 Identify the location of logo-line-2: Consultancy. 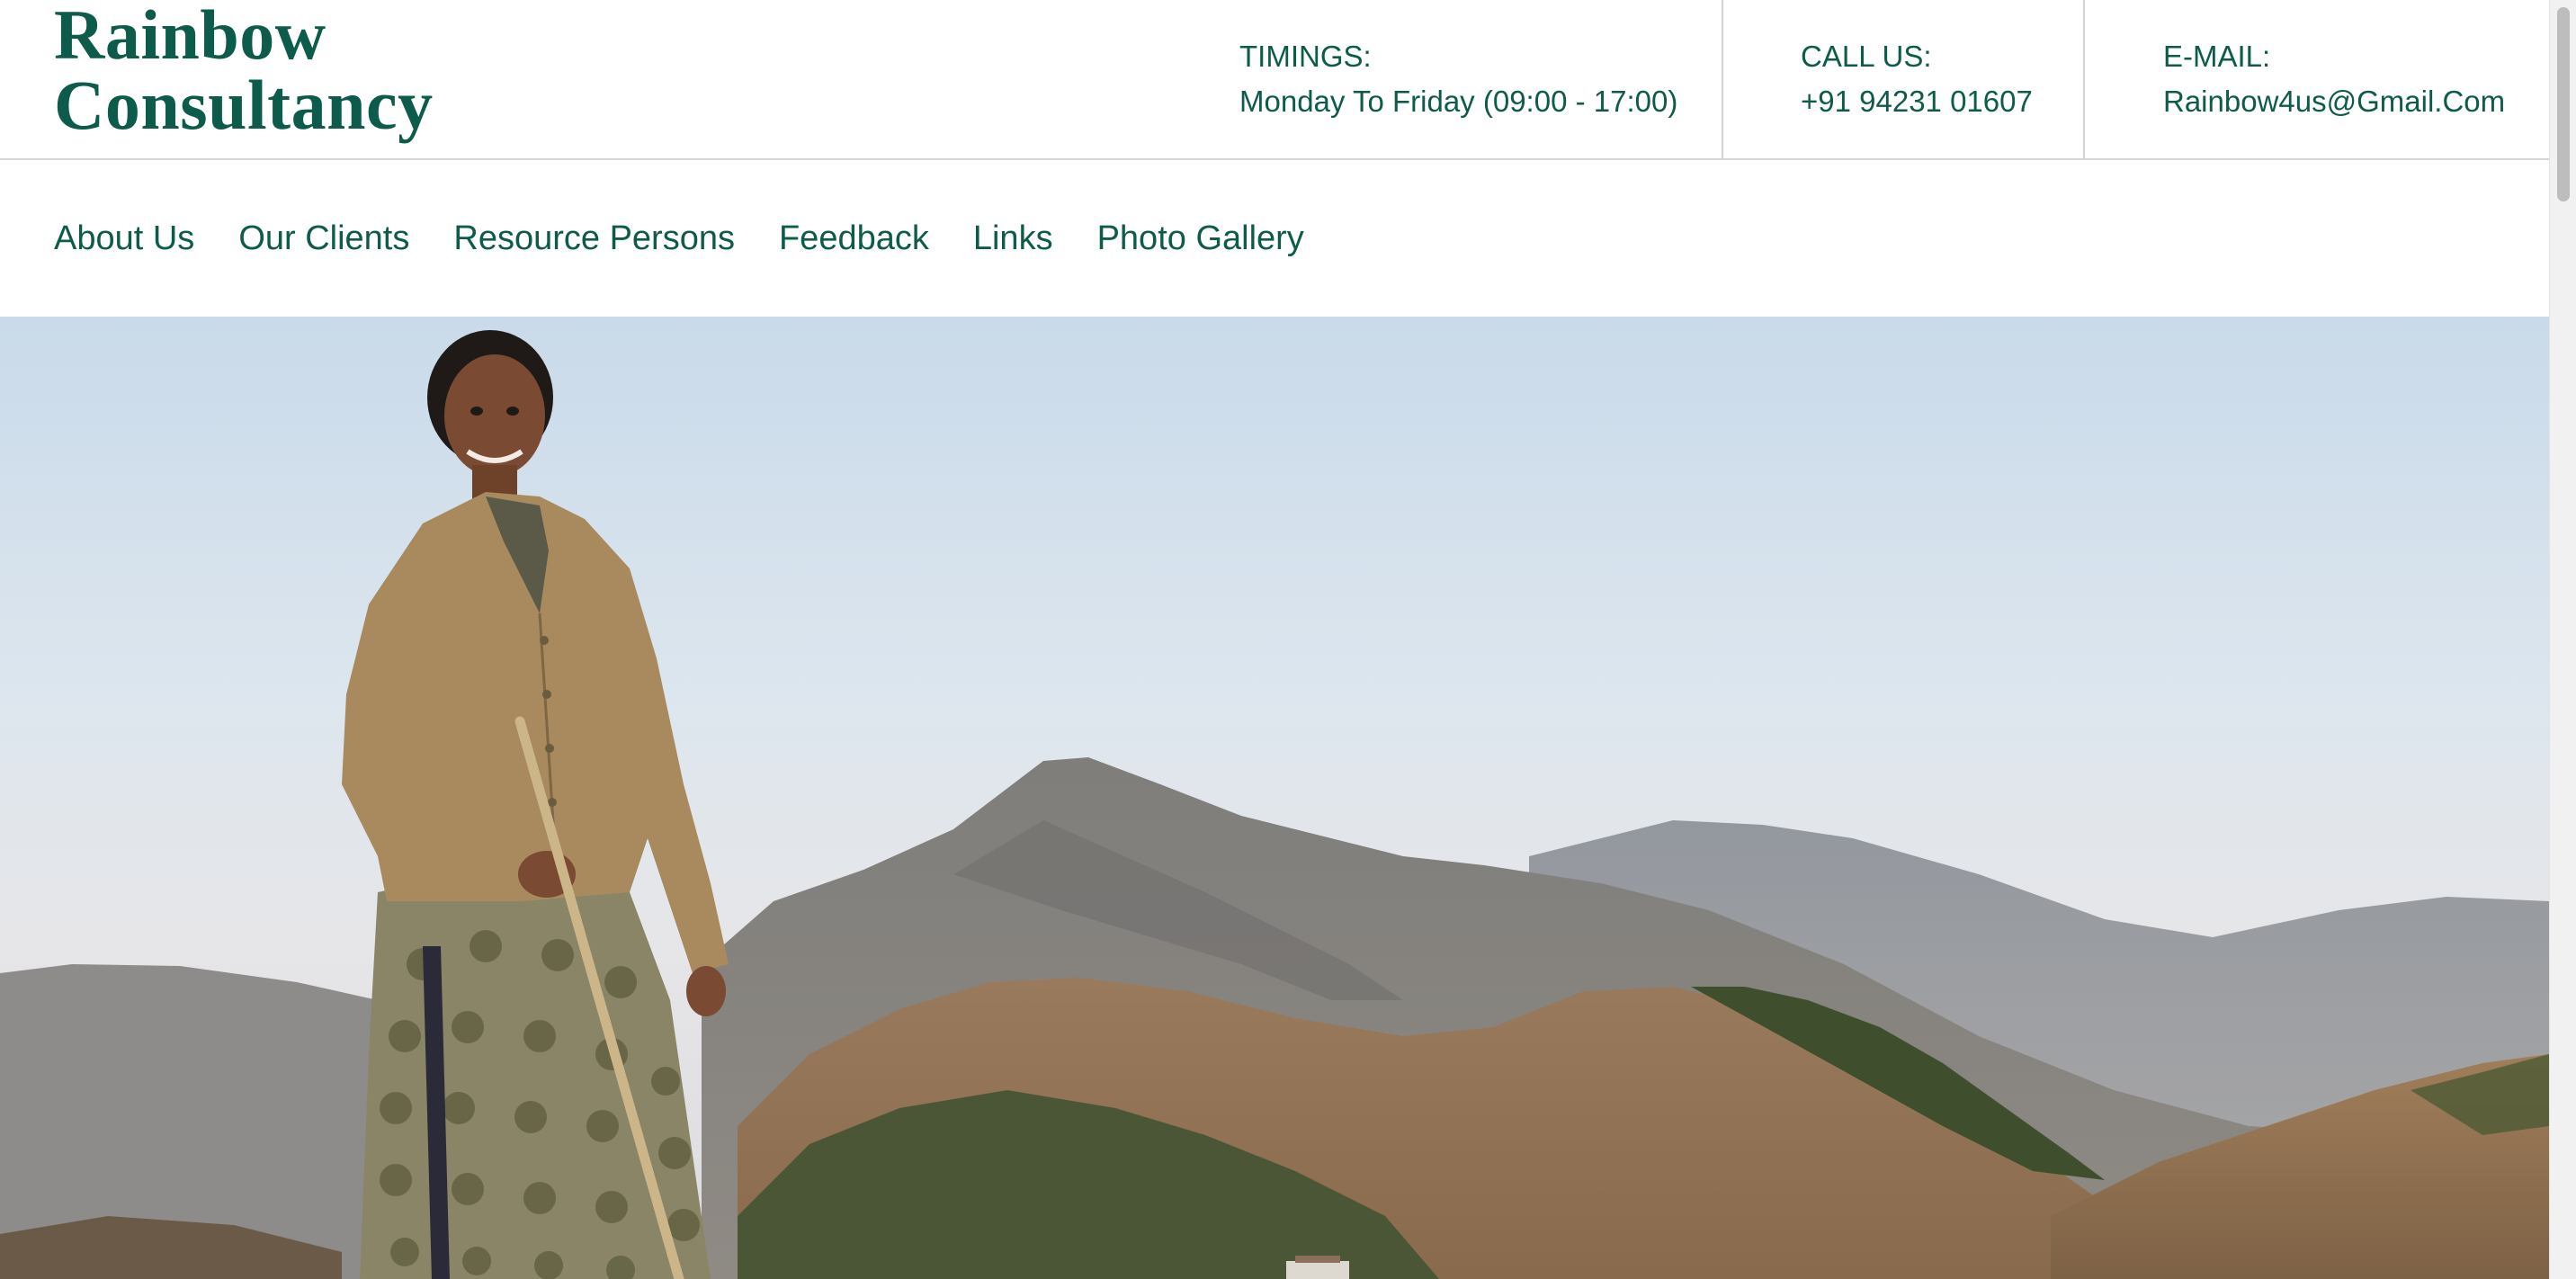
(244, 105).